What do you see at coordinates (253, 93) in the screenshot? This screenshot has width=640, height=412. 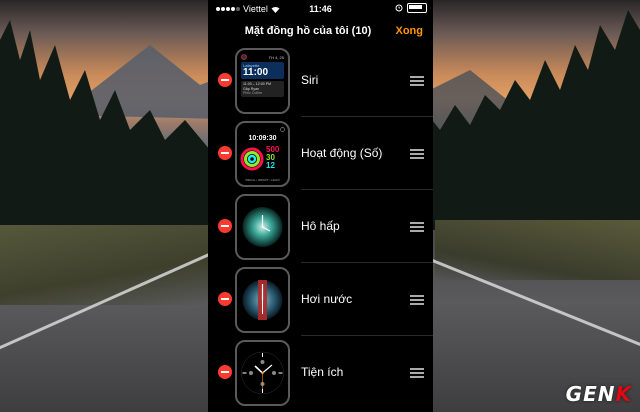 I see `siri-place: Philz Coffee` at bounding box center [253, 93].